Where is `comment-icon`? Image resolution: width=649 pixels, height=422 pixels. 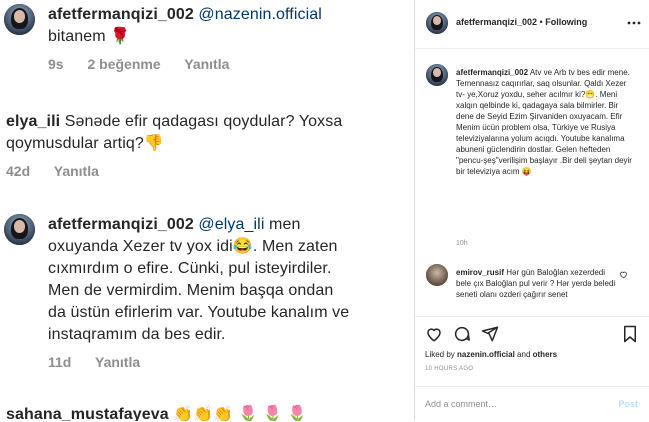
comment-icon is located at coordinates (462, 334).